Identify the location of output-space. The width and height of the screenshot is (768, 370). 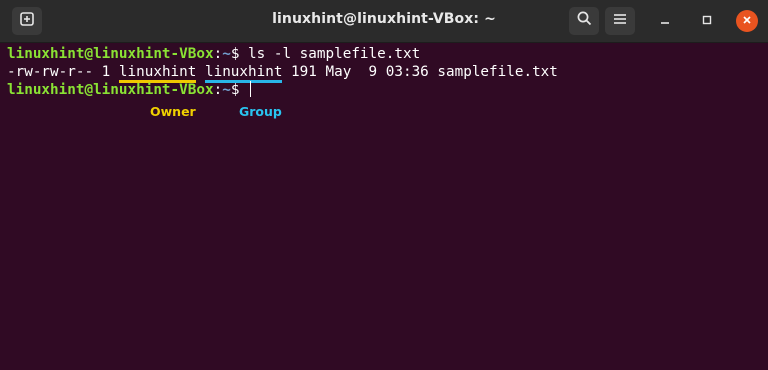
(200, 72).